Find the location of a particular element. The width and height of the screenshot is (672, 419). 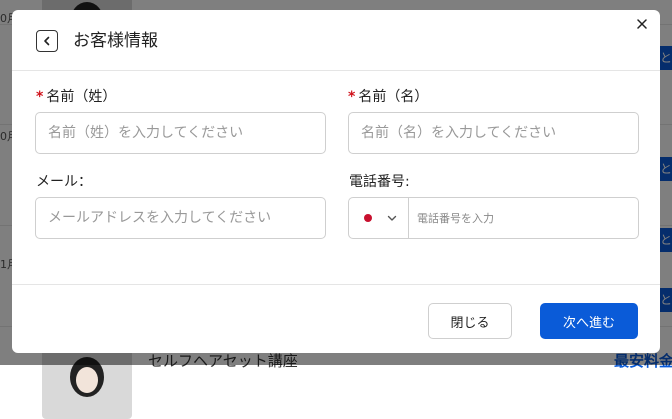

close-button is located at coordinates (642, 24).